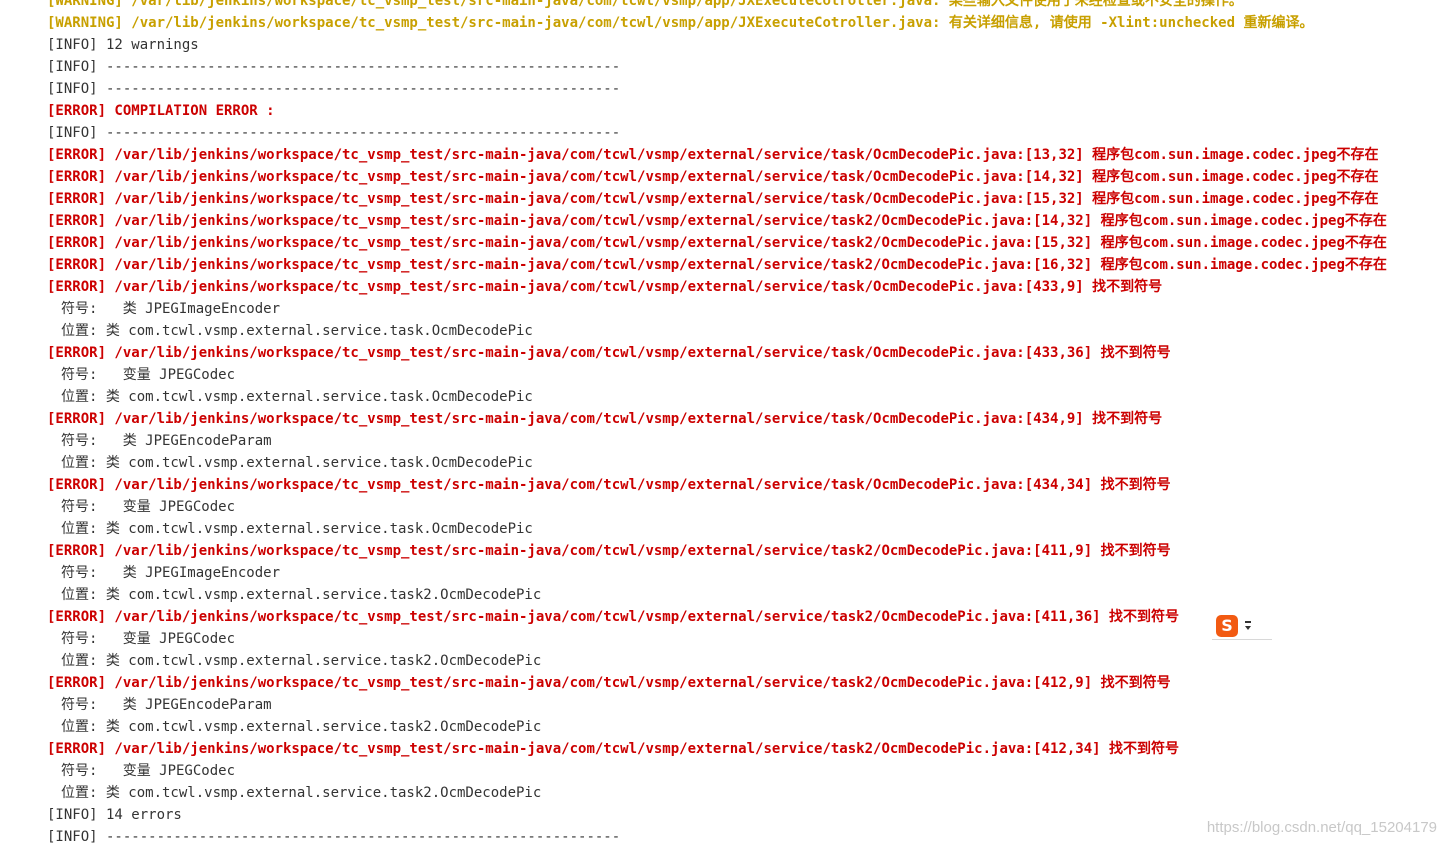 This screenshot has height=848, width=1447. Describe the element at coordinates (161, 111) in the screenshot. I see `log-line-error: [ERROR] COMPILATION ERROR :` at that location.